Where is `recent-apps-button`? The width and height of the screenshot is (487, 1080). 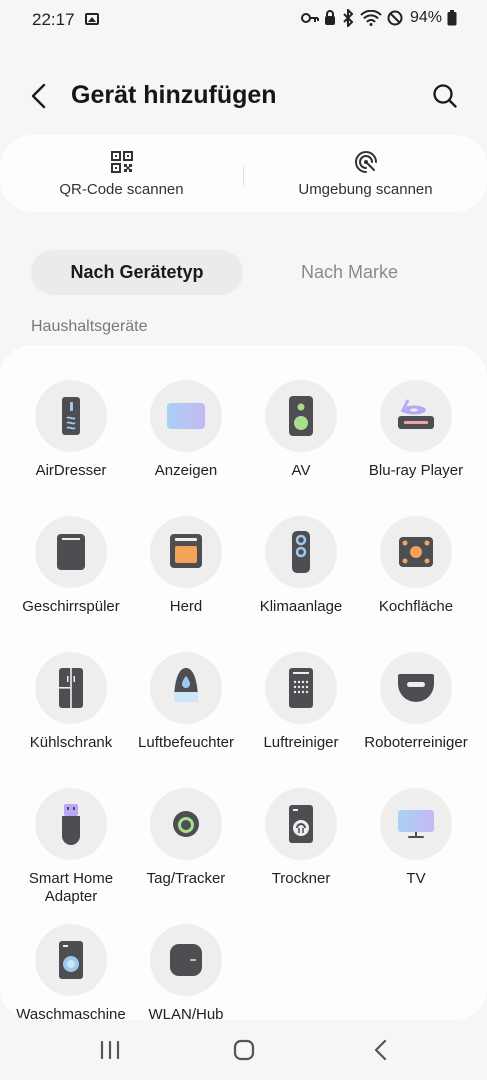
recent-apps-button is located at coordinates (110, 1050).